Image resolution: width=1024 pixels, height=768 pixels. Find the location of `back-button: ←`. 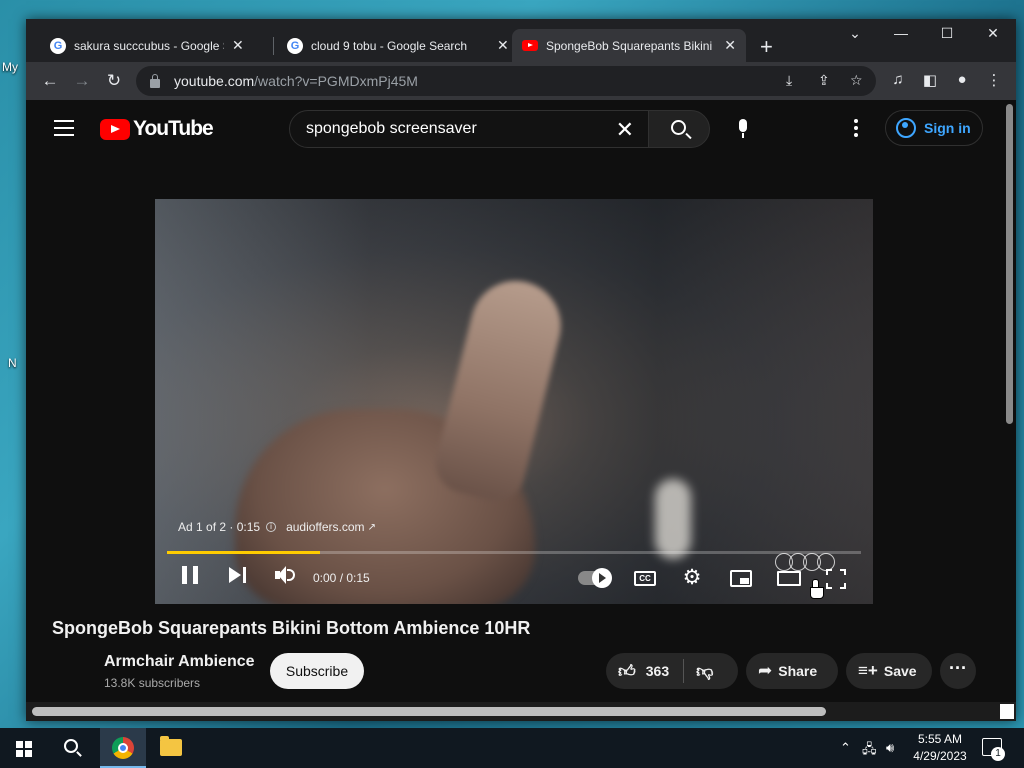

back-button: ← is located at coordinates (50, 81).